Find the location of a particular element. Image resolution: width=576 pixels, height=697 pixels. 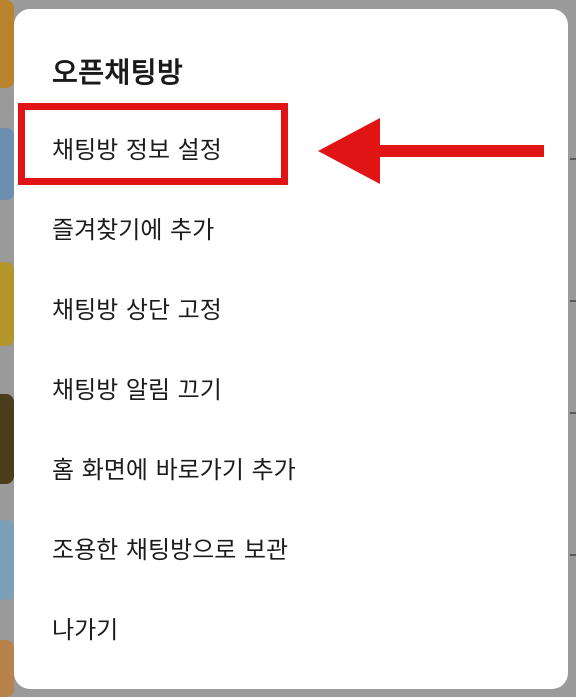

menu-title: 오픈채팅방 is located at coordinates (118, 72).